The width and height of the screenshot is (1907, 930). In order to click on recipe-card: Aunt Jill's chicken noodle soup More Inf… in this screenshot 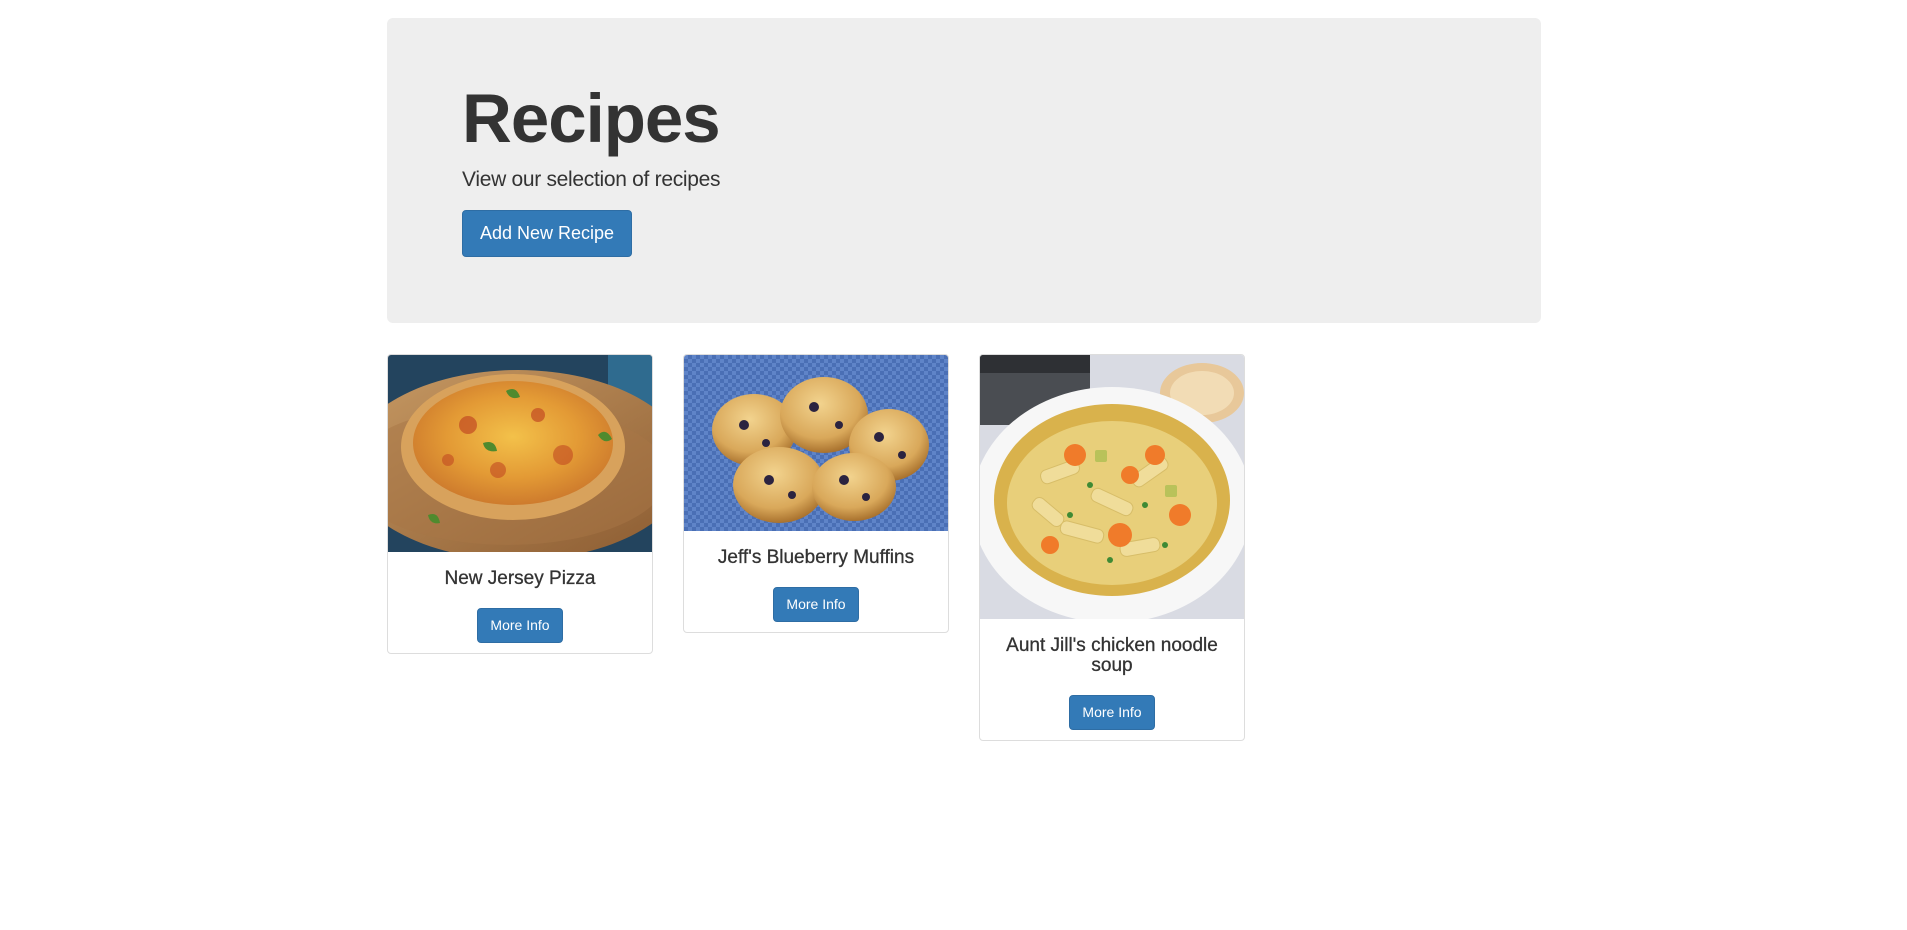, I will do `click(1112, 547)`.